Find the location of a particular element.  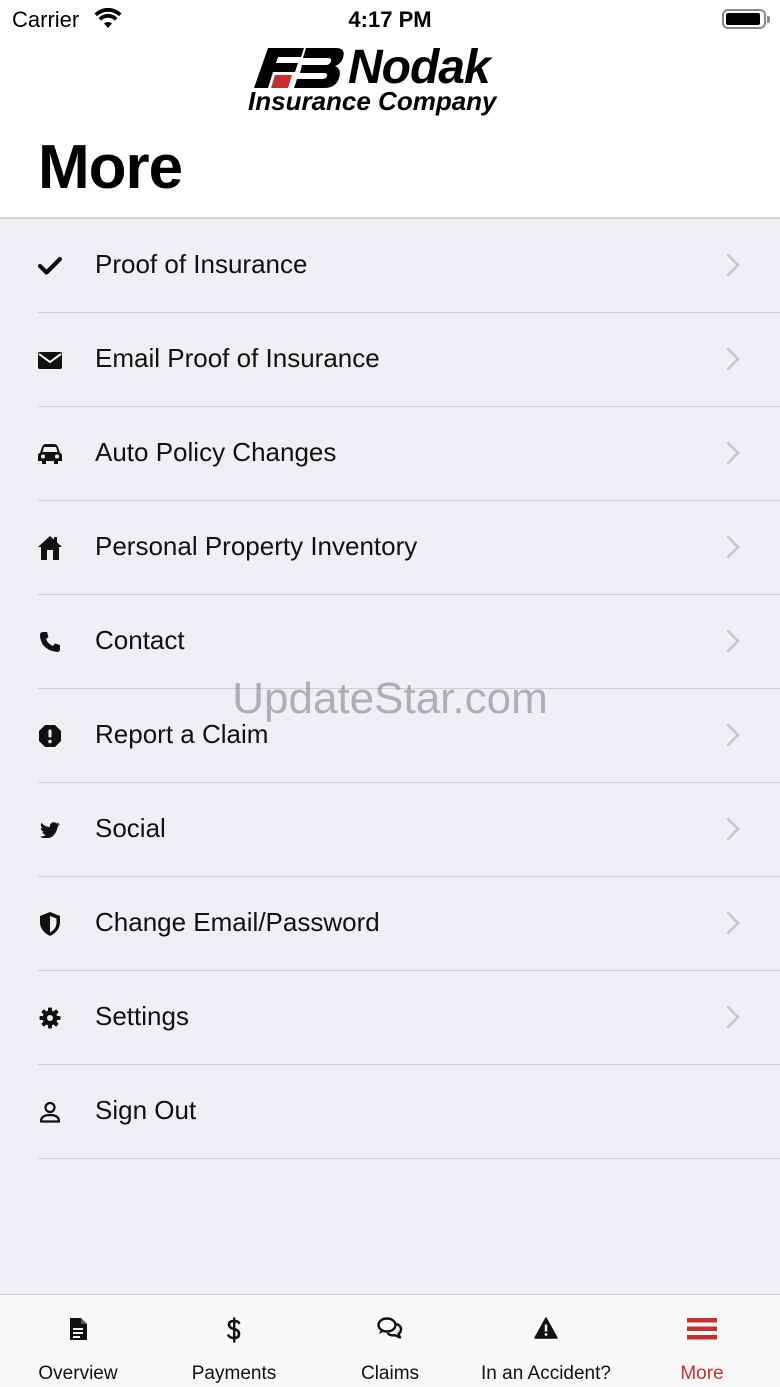

phone-icon is located at coordinates (50, 642).